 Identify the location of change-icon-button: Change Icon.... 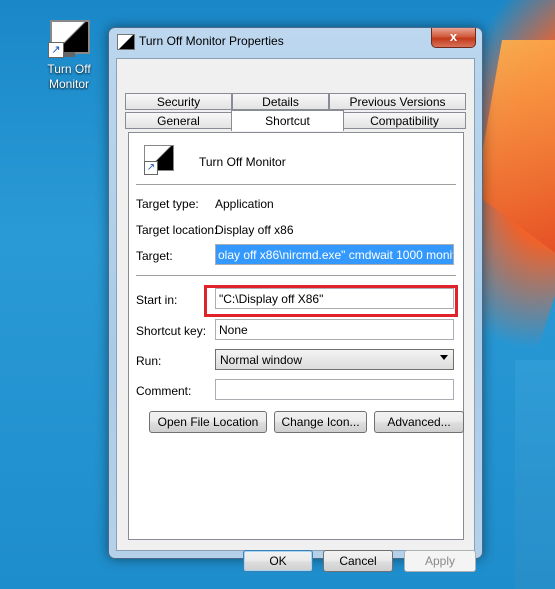
(320, 422).